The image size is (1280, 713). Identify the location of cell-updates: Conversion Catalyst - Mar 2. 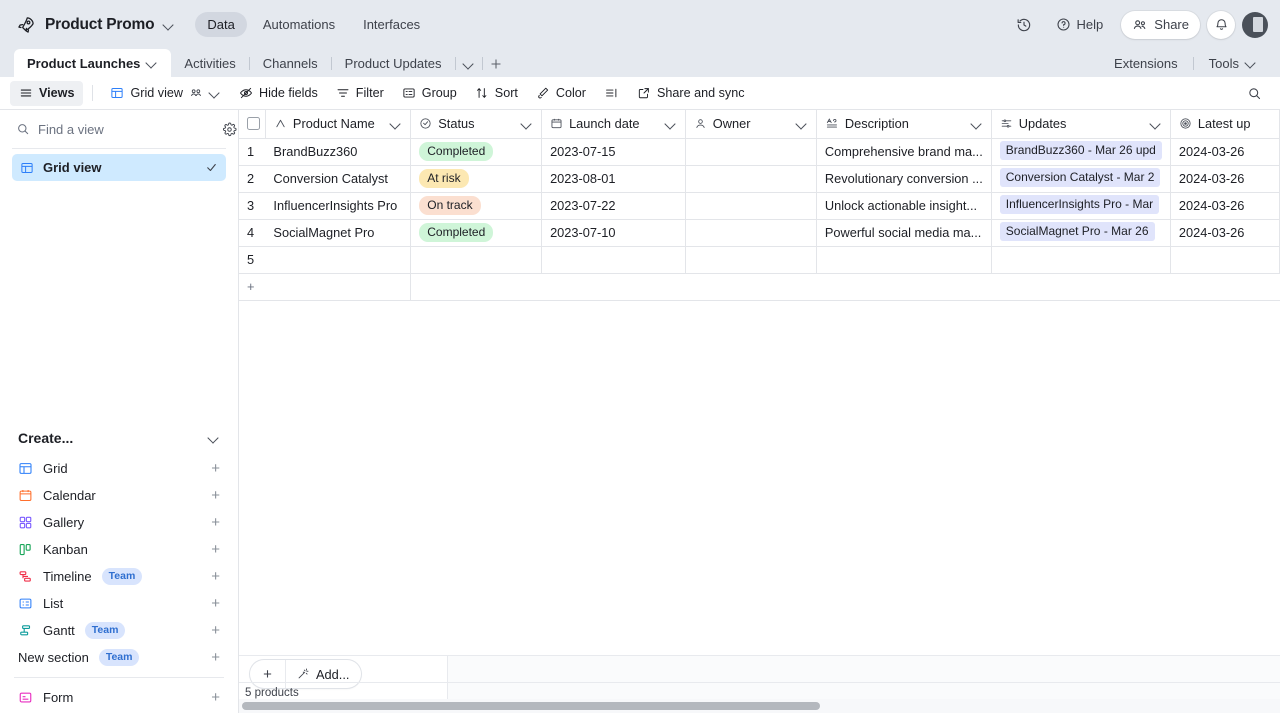
(1081, 179).